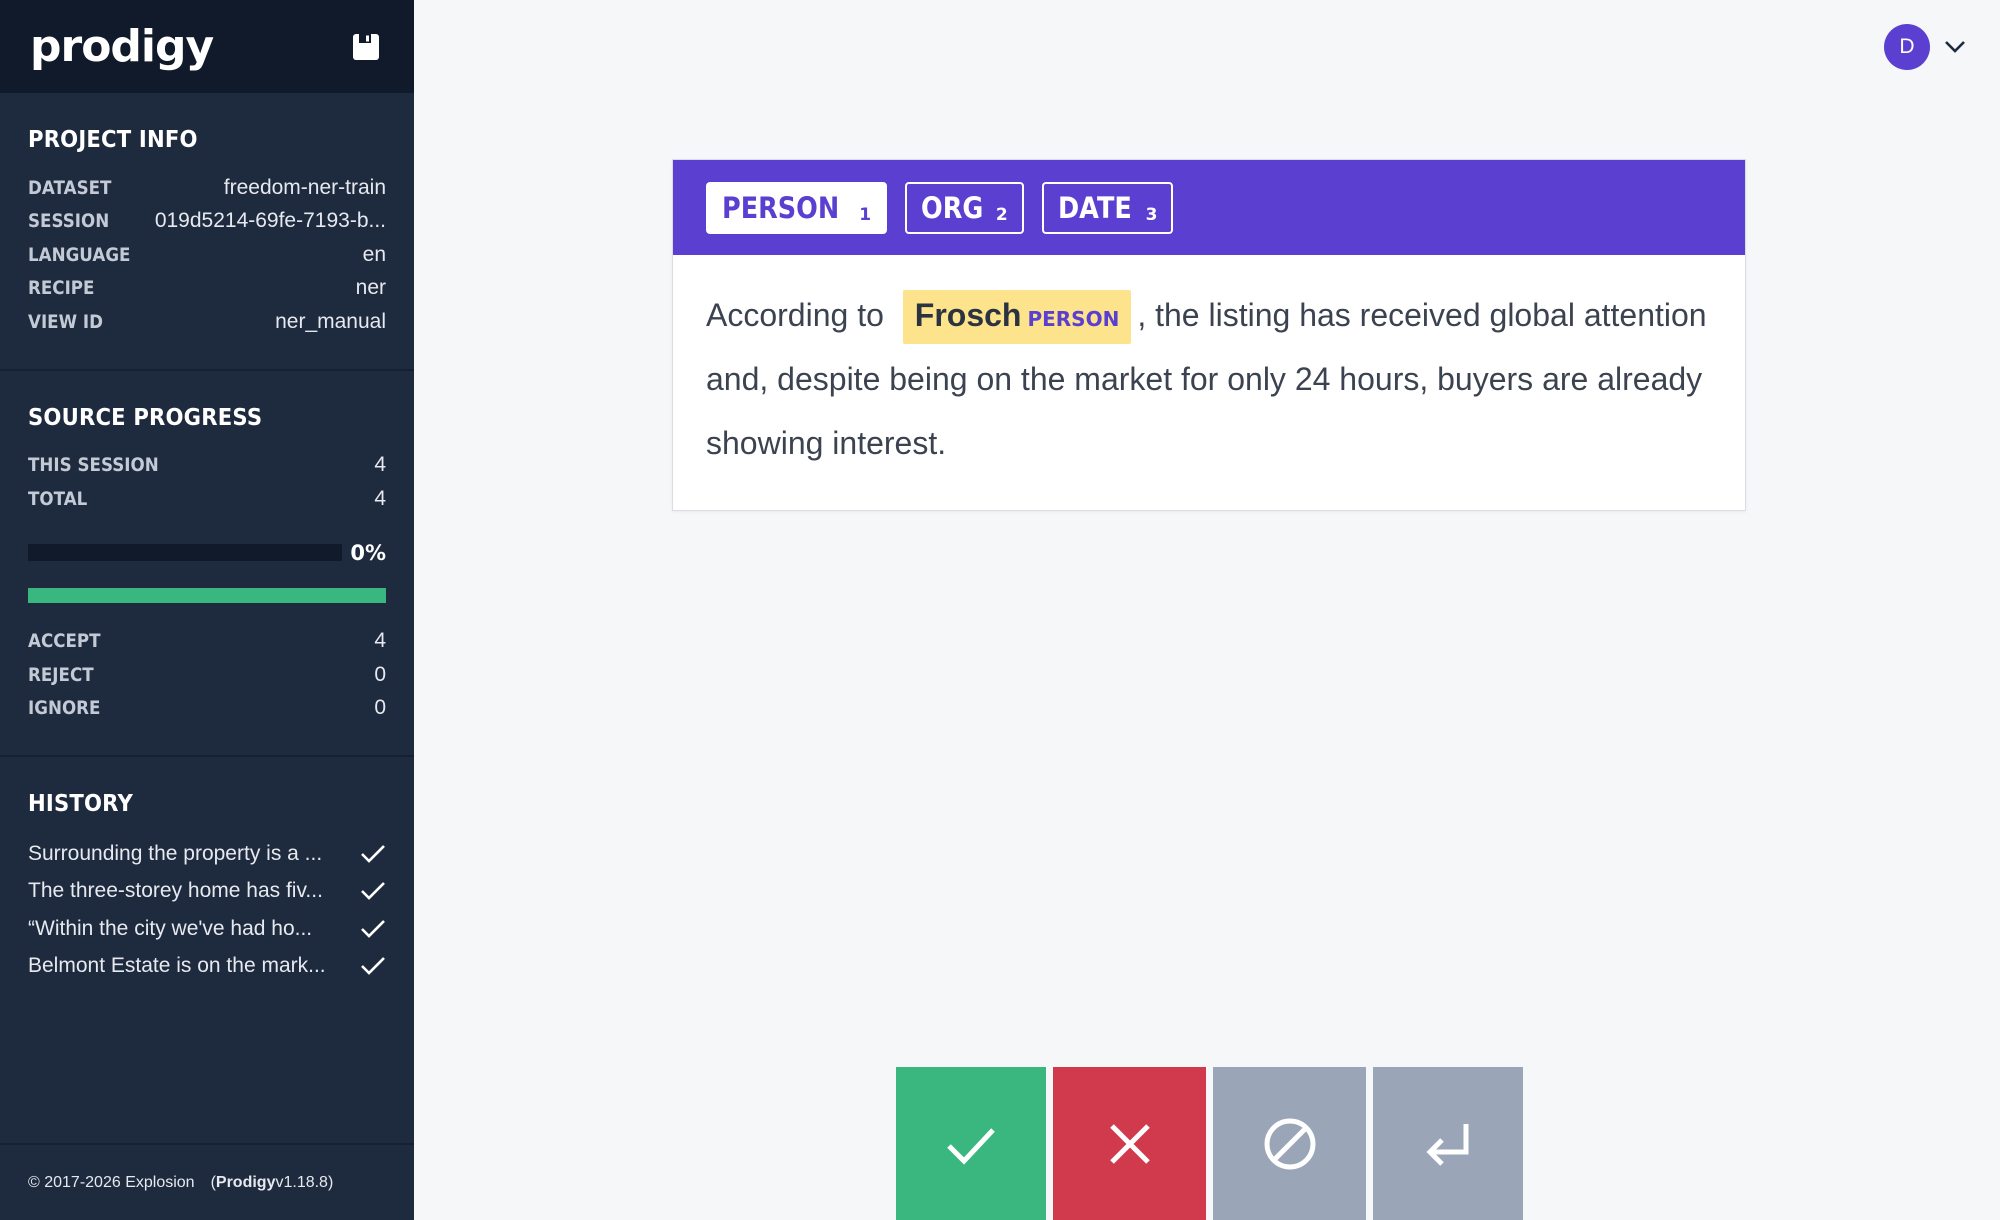 This screenshot has width=2000, height=1220. I want to click on undo-button, so click(1448, 1143).